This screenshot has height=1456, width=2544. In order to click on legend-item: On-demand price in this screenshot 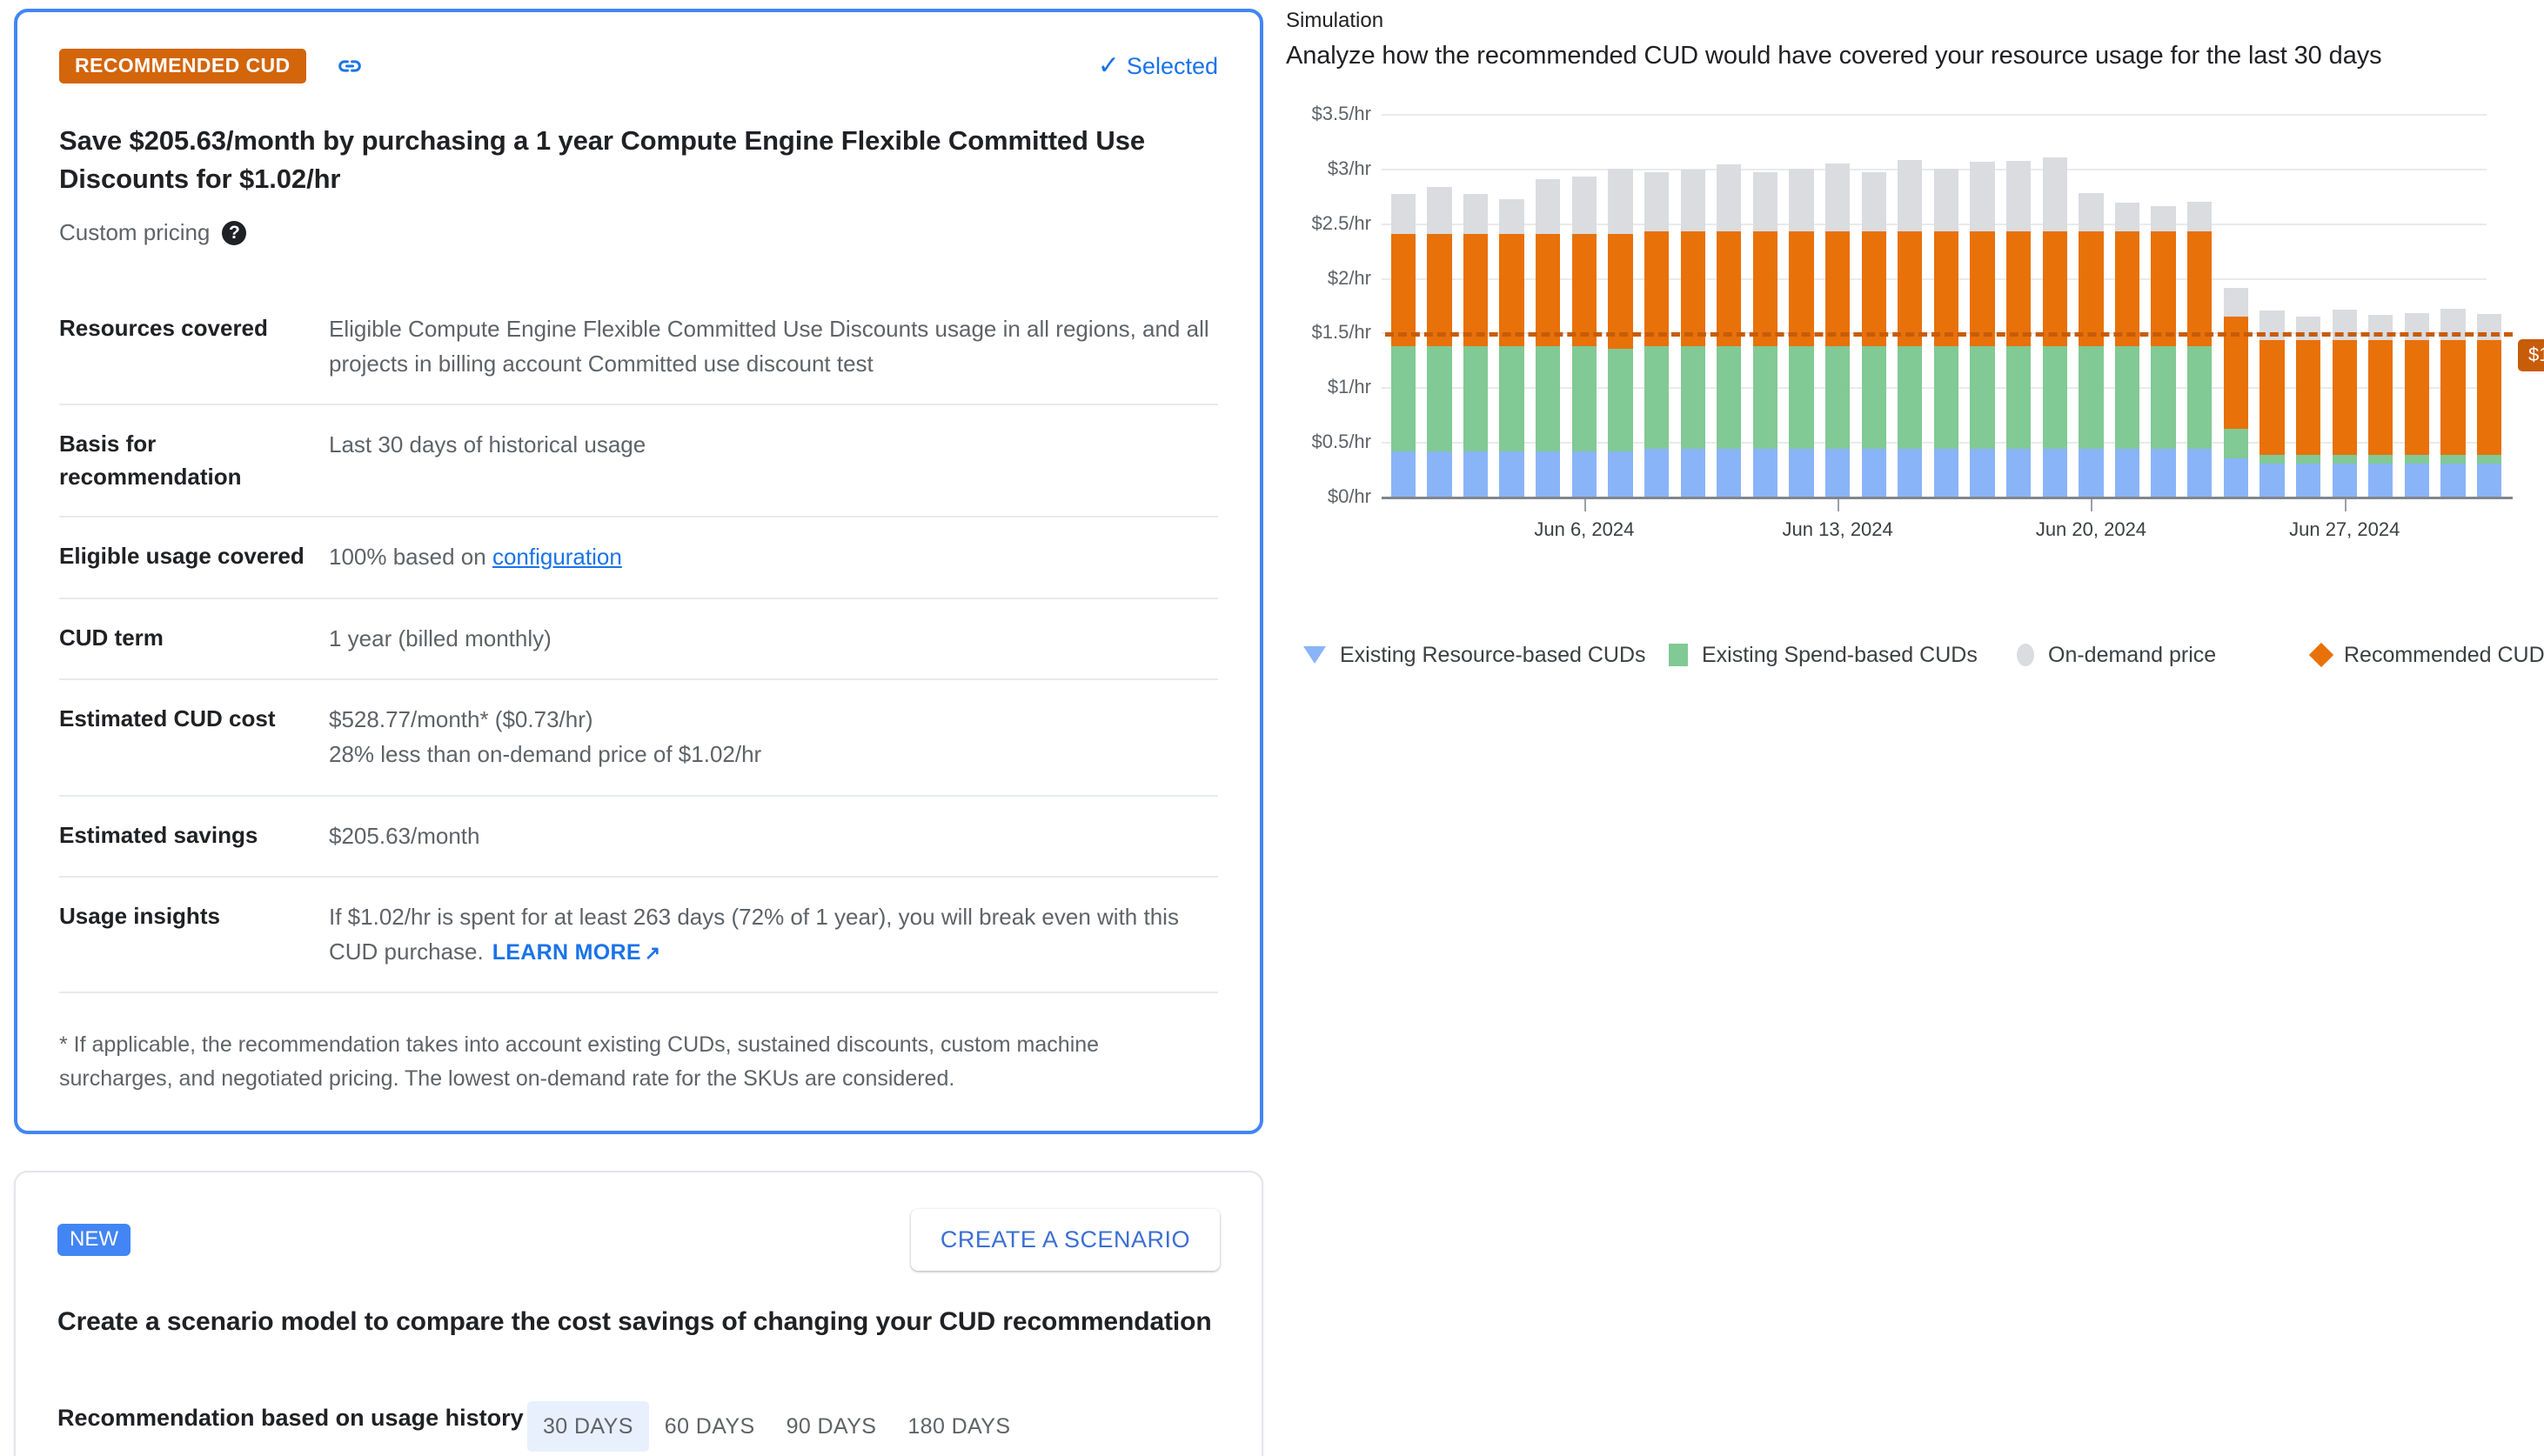, I will do `click(2116, 655)`.